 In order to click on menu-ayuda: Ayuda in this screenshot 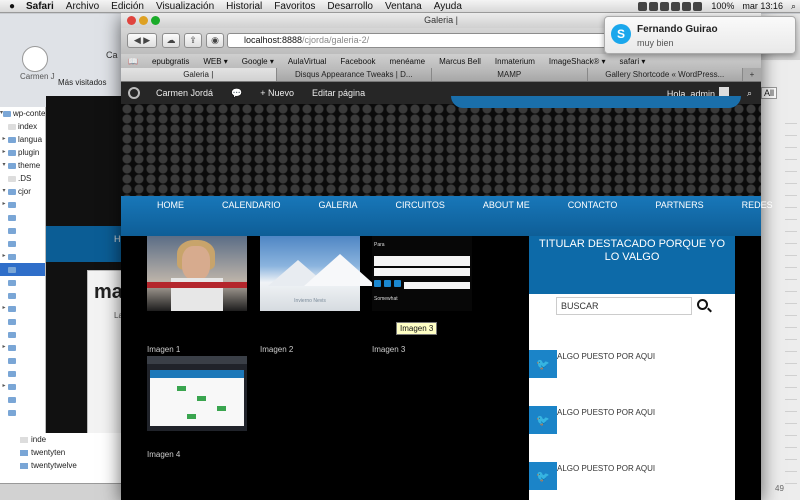, I will do `click(448, 6)`.